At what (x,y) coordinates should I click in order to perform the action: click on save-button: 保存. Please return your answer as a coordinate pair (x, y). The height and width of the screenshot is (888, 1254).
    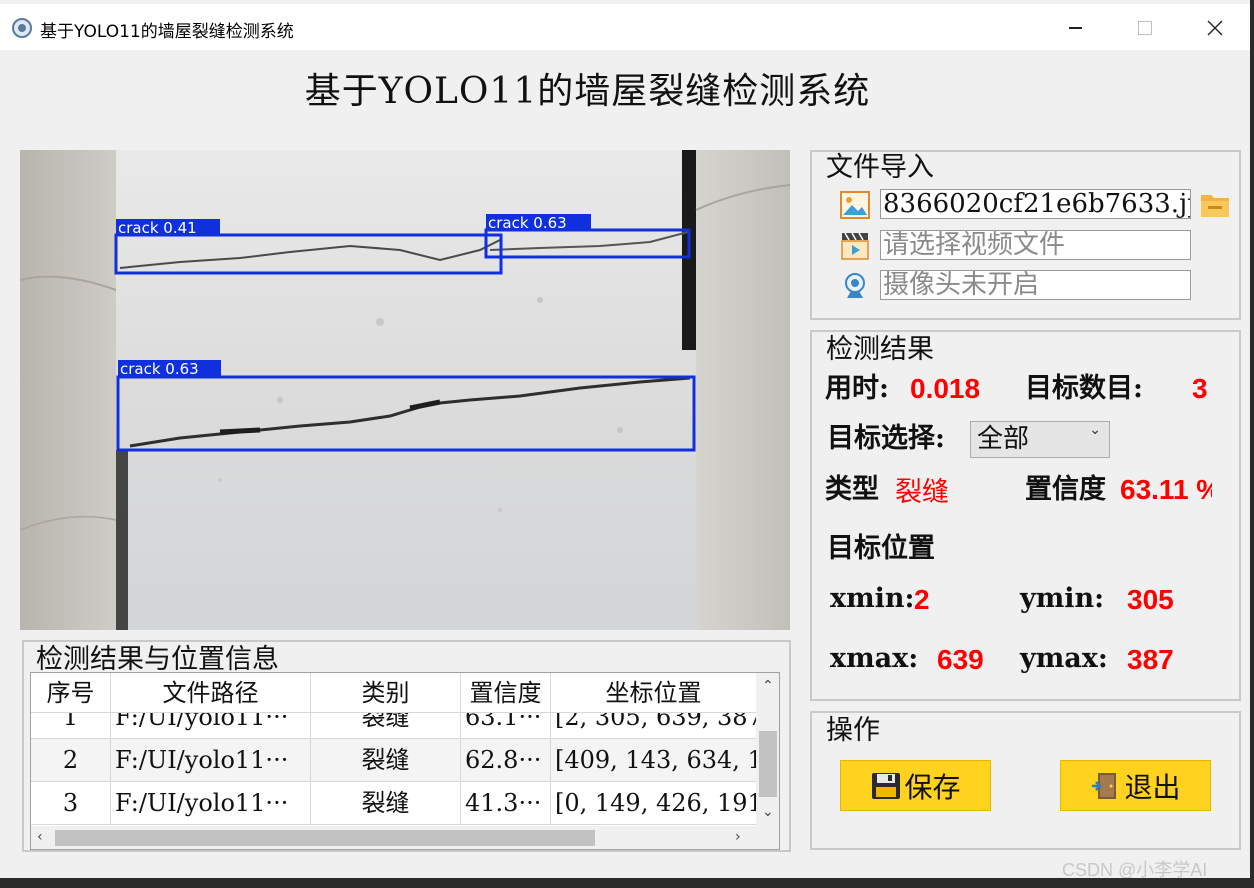
    Looking at the image, I should click on (915, 785).